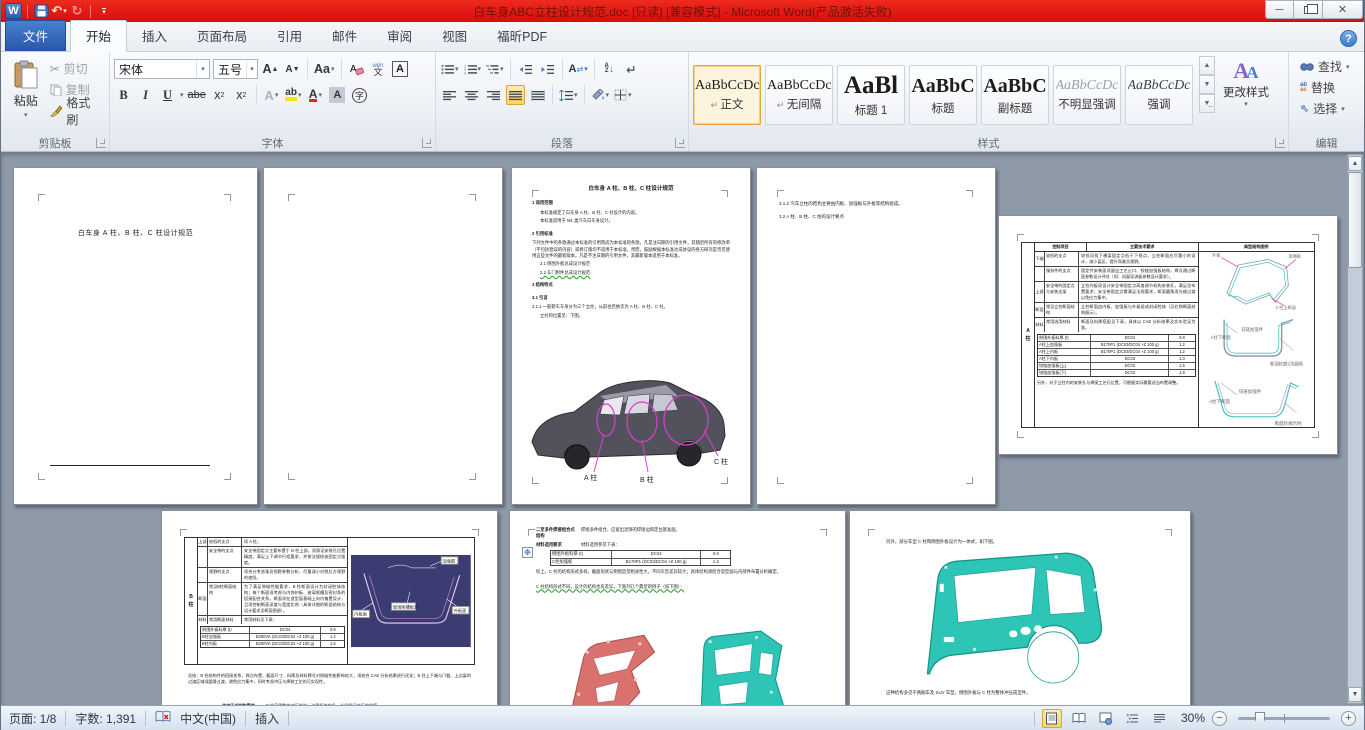  What do you see at coordinates (600, 95) in the screenshot?
I see `shading-button: ▾` at bounding box center [600, 95].